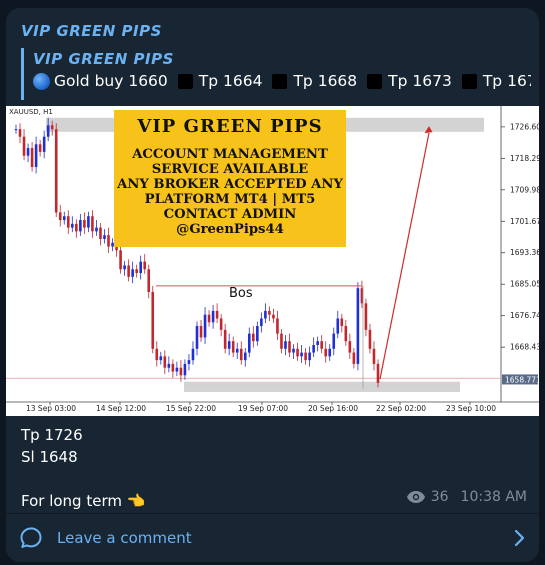 The width and height of the screenshot is (545, 565). I want to click on message-time: 10:38 AM, so click(493, 497).